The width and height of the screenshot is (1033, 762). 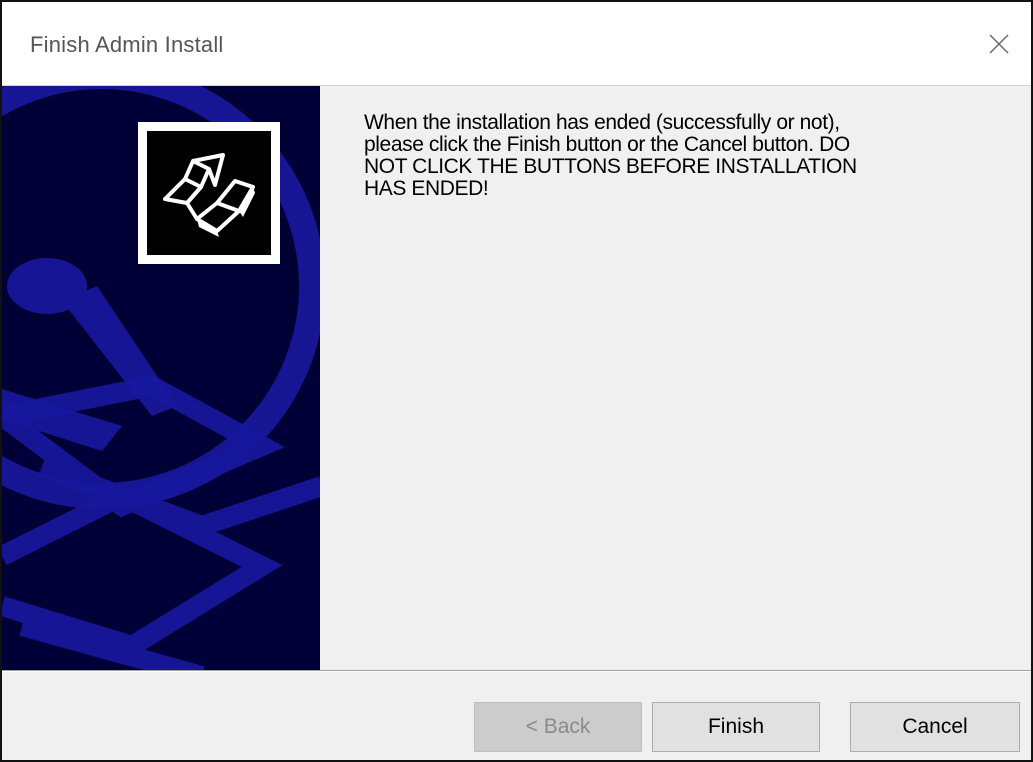 What do you see at coordinates (516, 44) in the screenshot?
I see `title-bar: Finish Admin Install` at bounding box center [516, 44].